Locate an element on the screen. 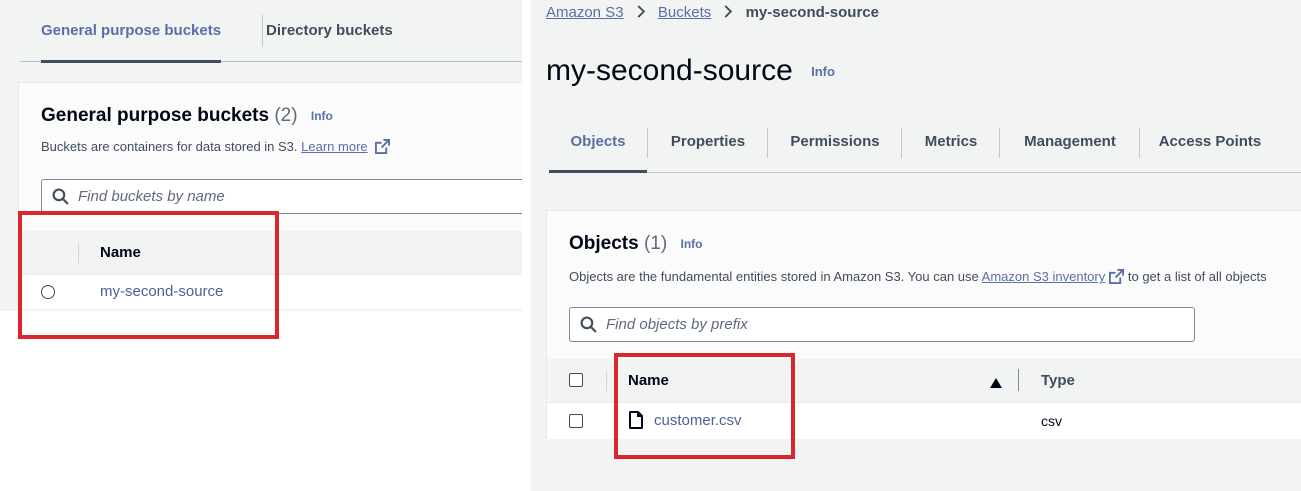 The image size is (1301, 491). sort-ascending-icon is located at coordinates (996, 384).